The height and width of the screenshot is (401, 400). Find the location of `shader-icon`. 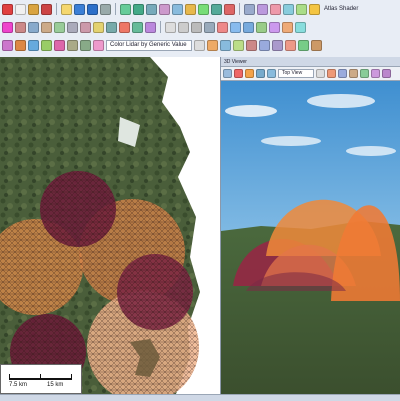

shader-icon is located at coordinates (314, 9).